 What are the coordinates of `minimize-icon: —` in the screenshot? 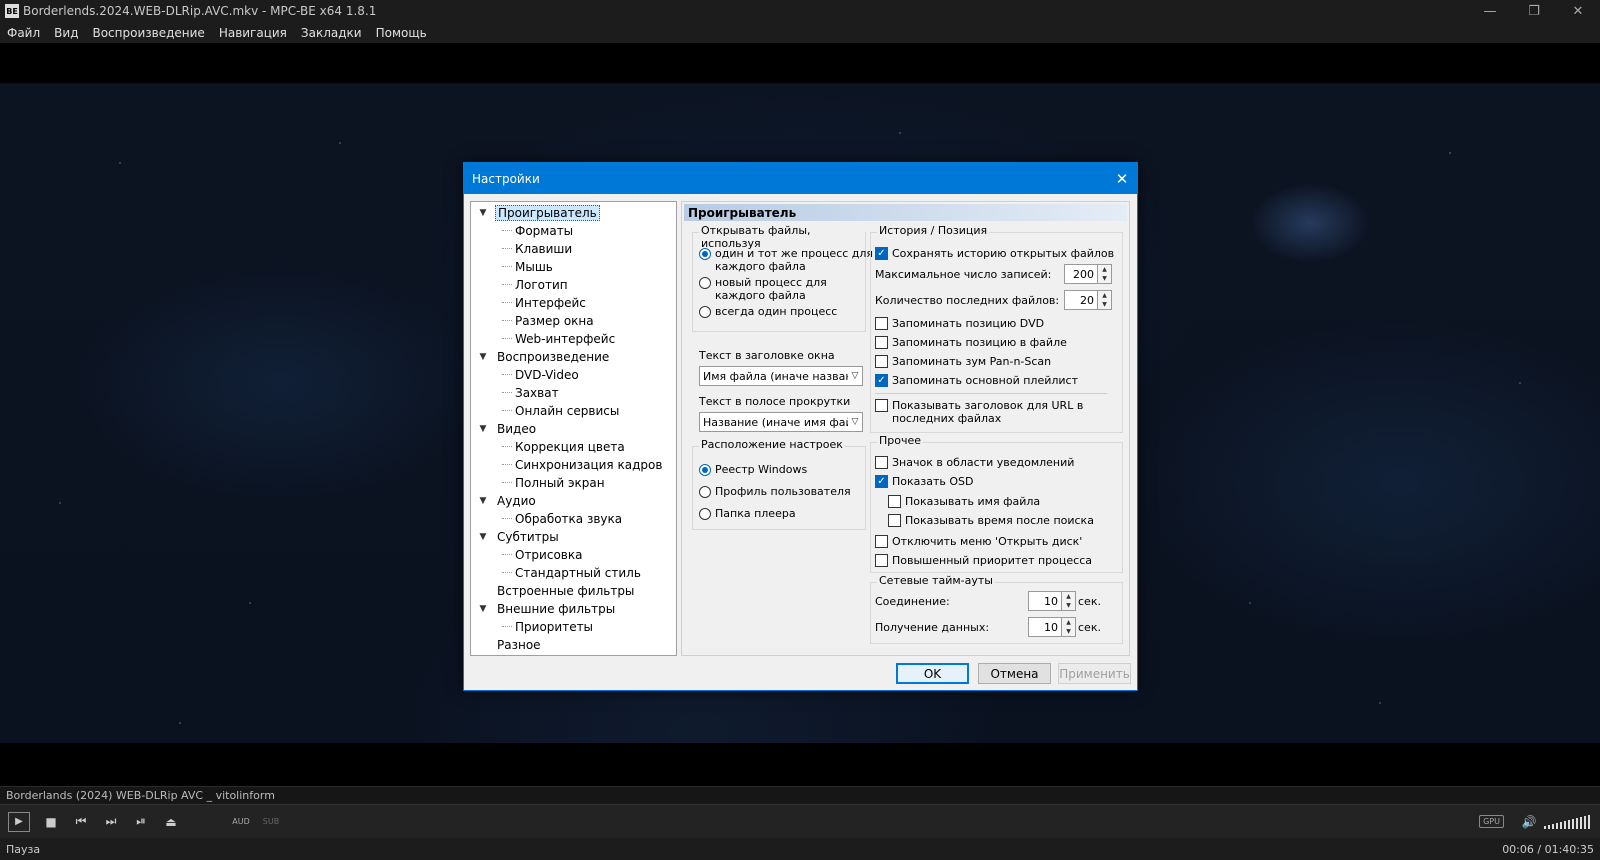 It's located at (1490, 11).